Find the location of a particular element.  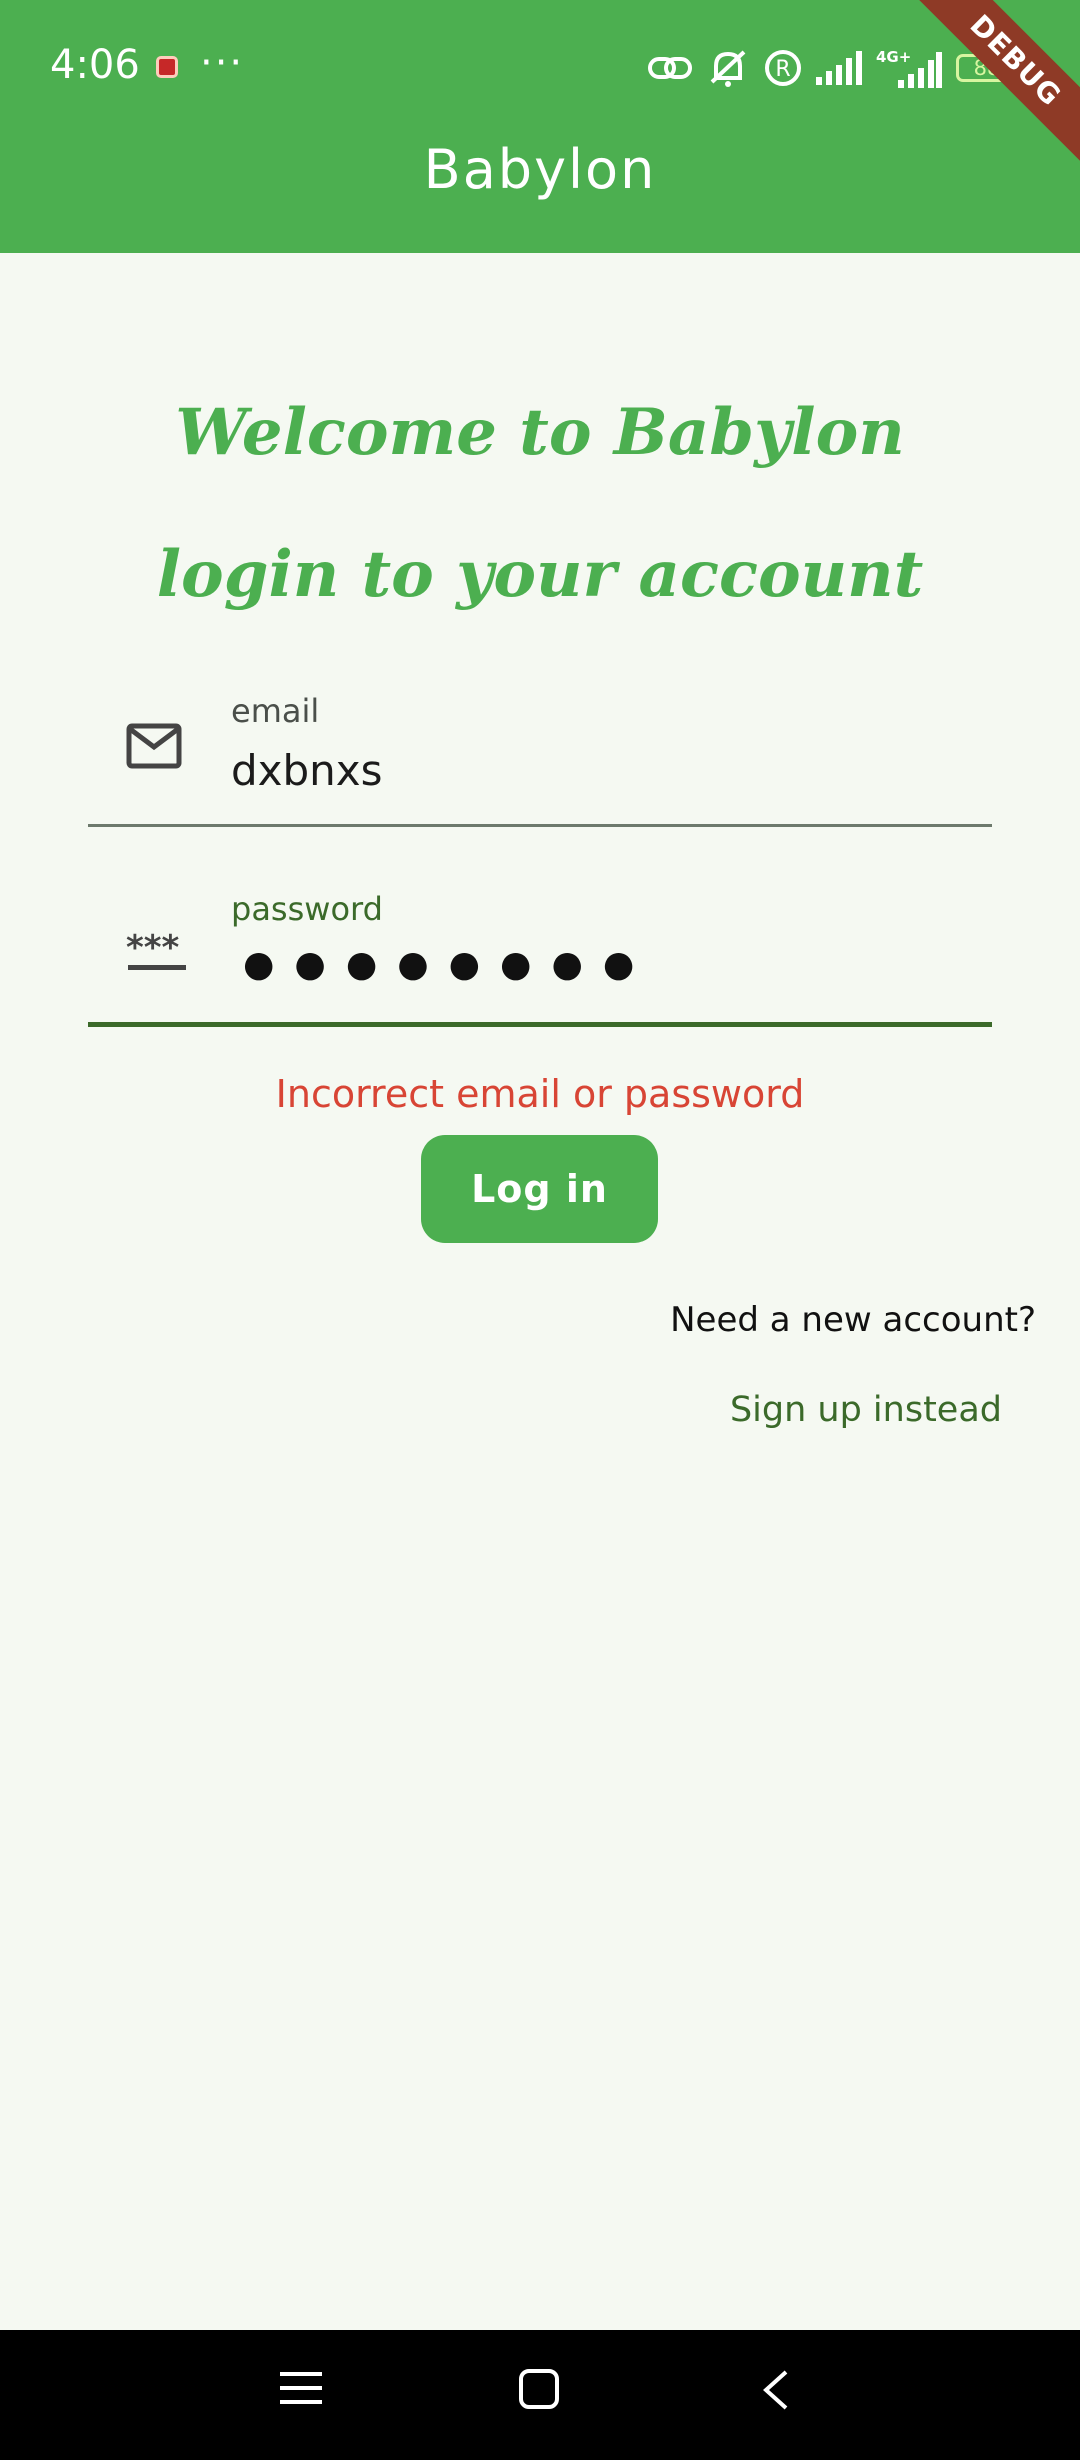

app-bar: 4:06 ··· R 4G+ 88 Babylon is located at coordinates (540, 126).